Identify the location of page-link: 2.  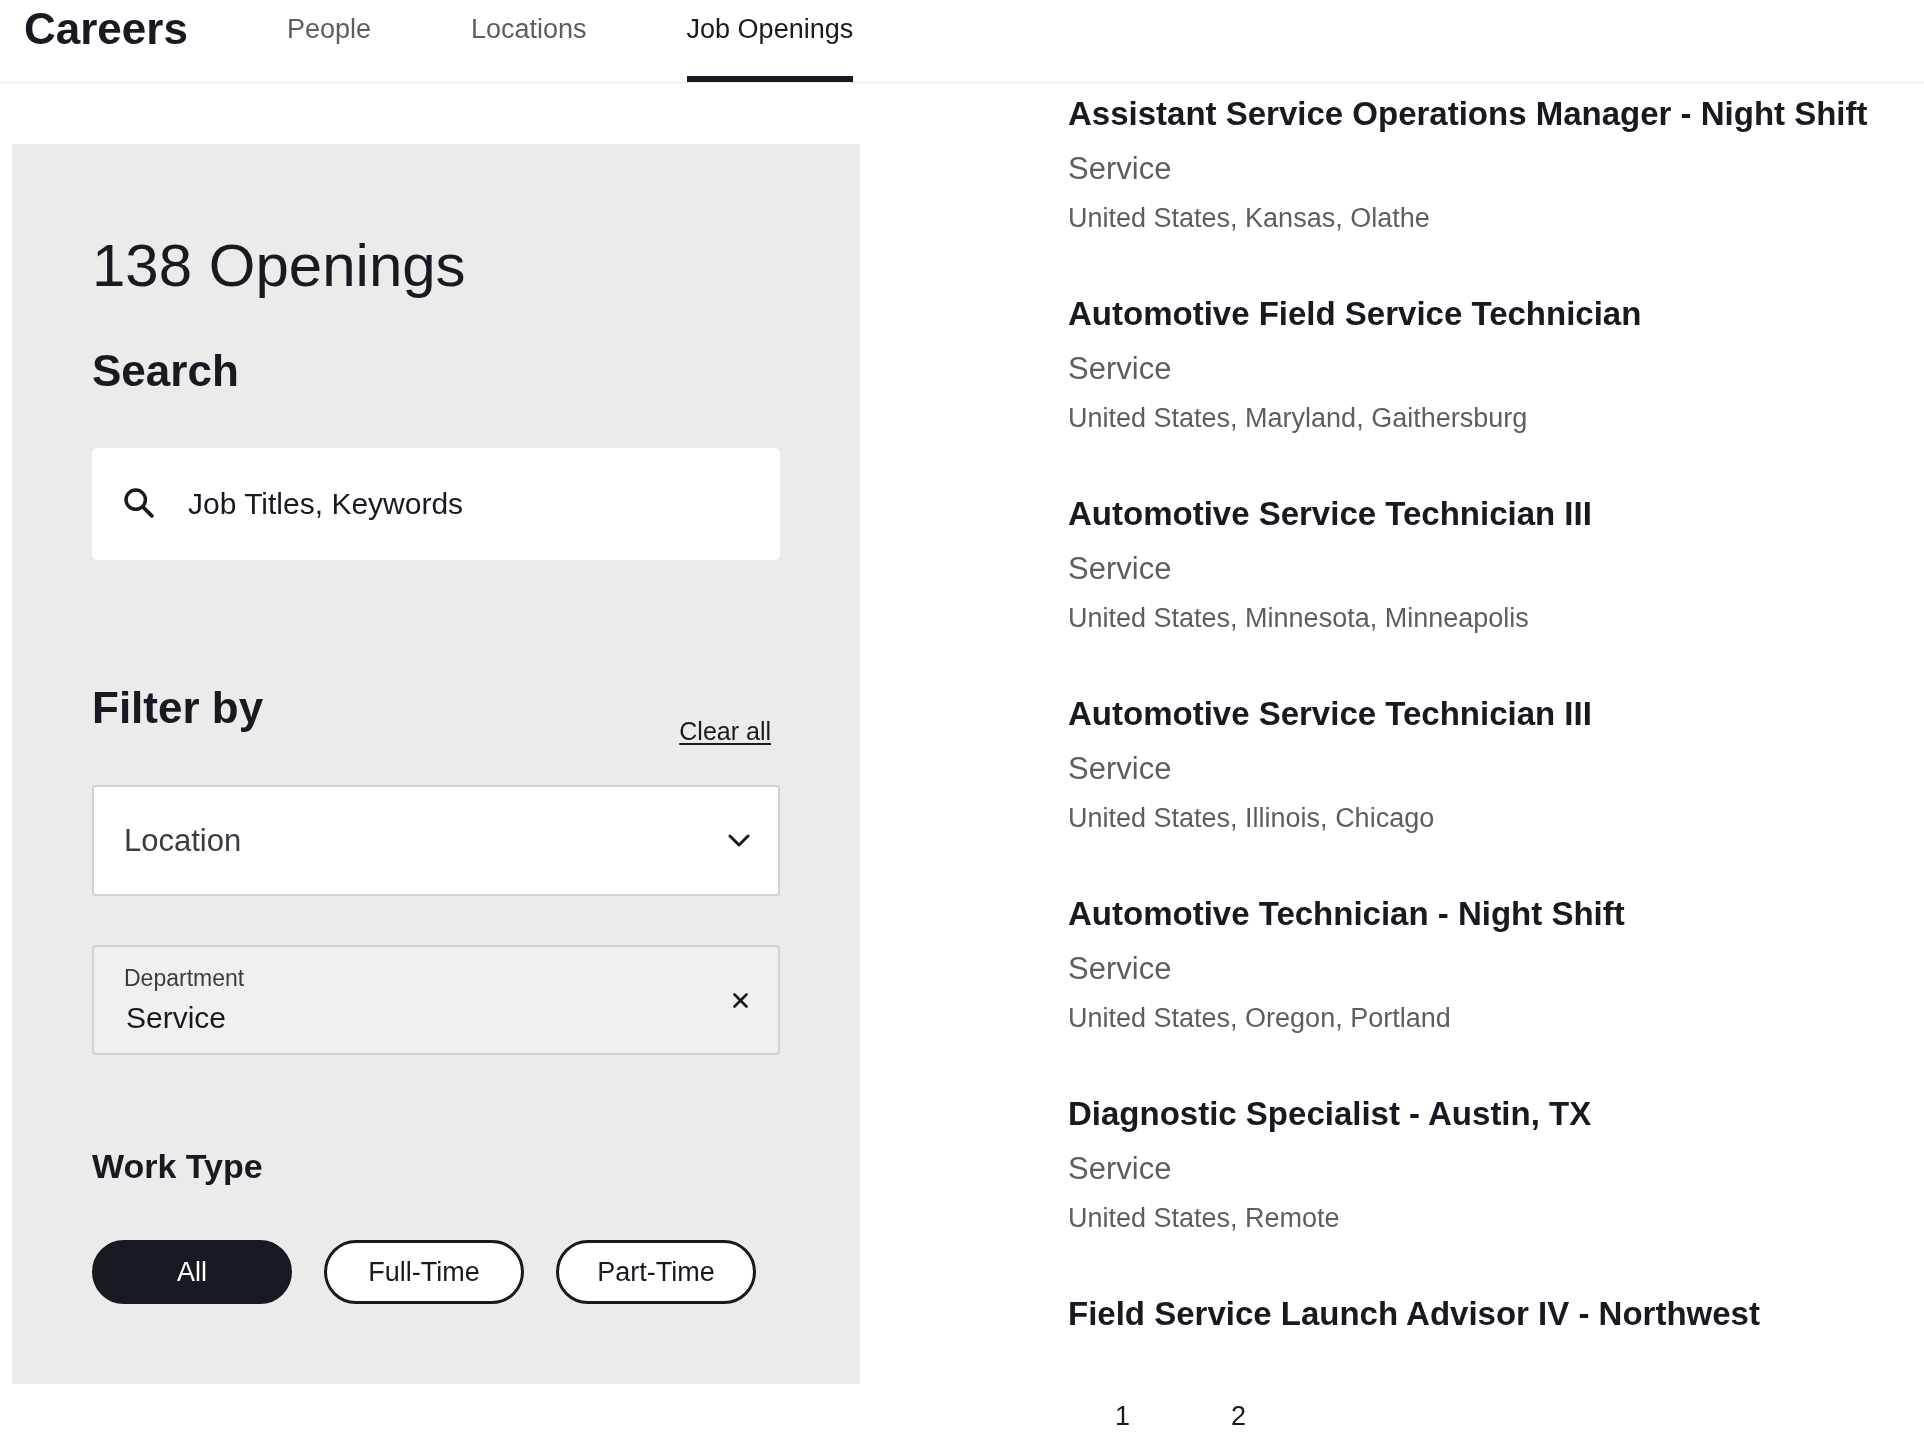
(1239, 1416).